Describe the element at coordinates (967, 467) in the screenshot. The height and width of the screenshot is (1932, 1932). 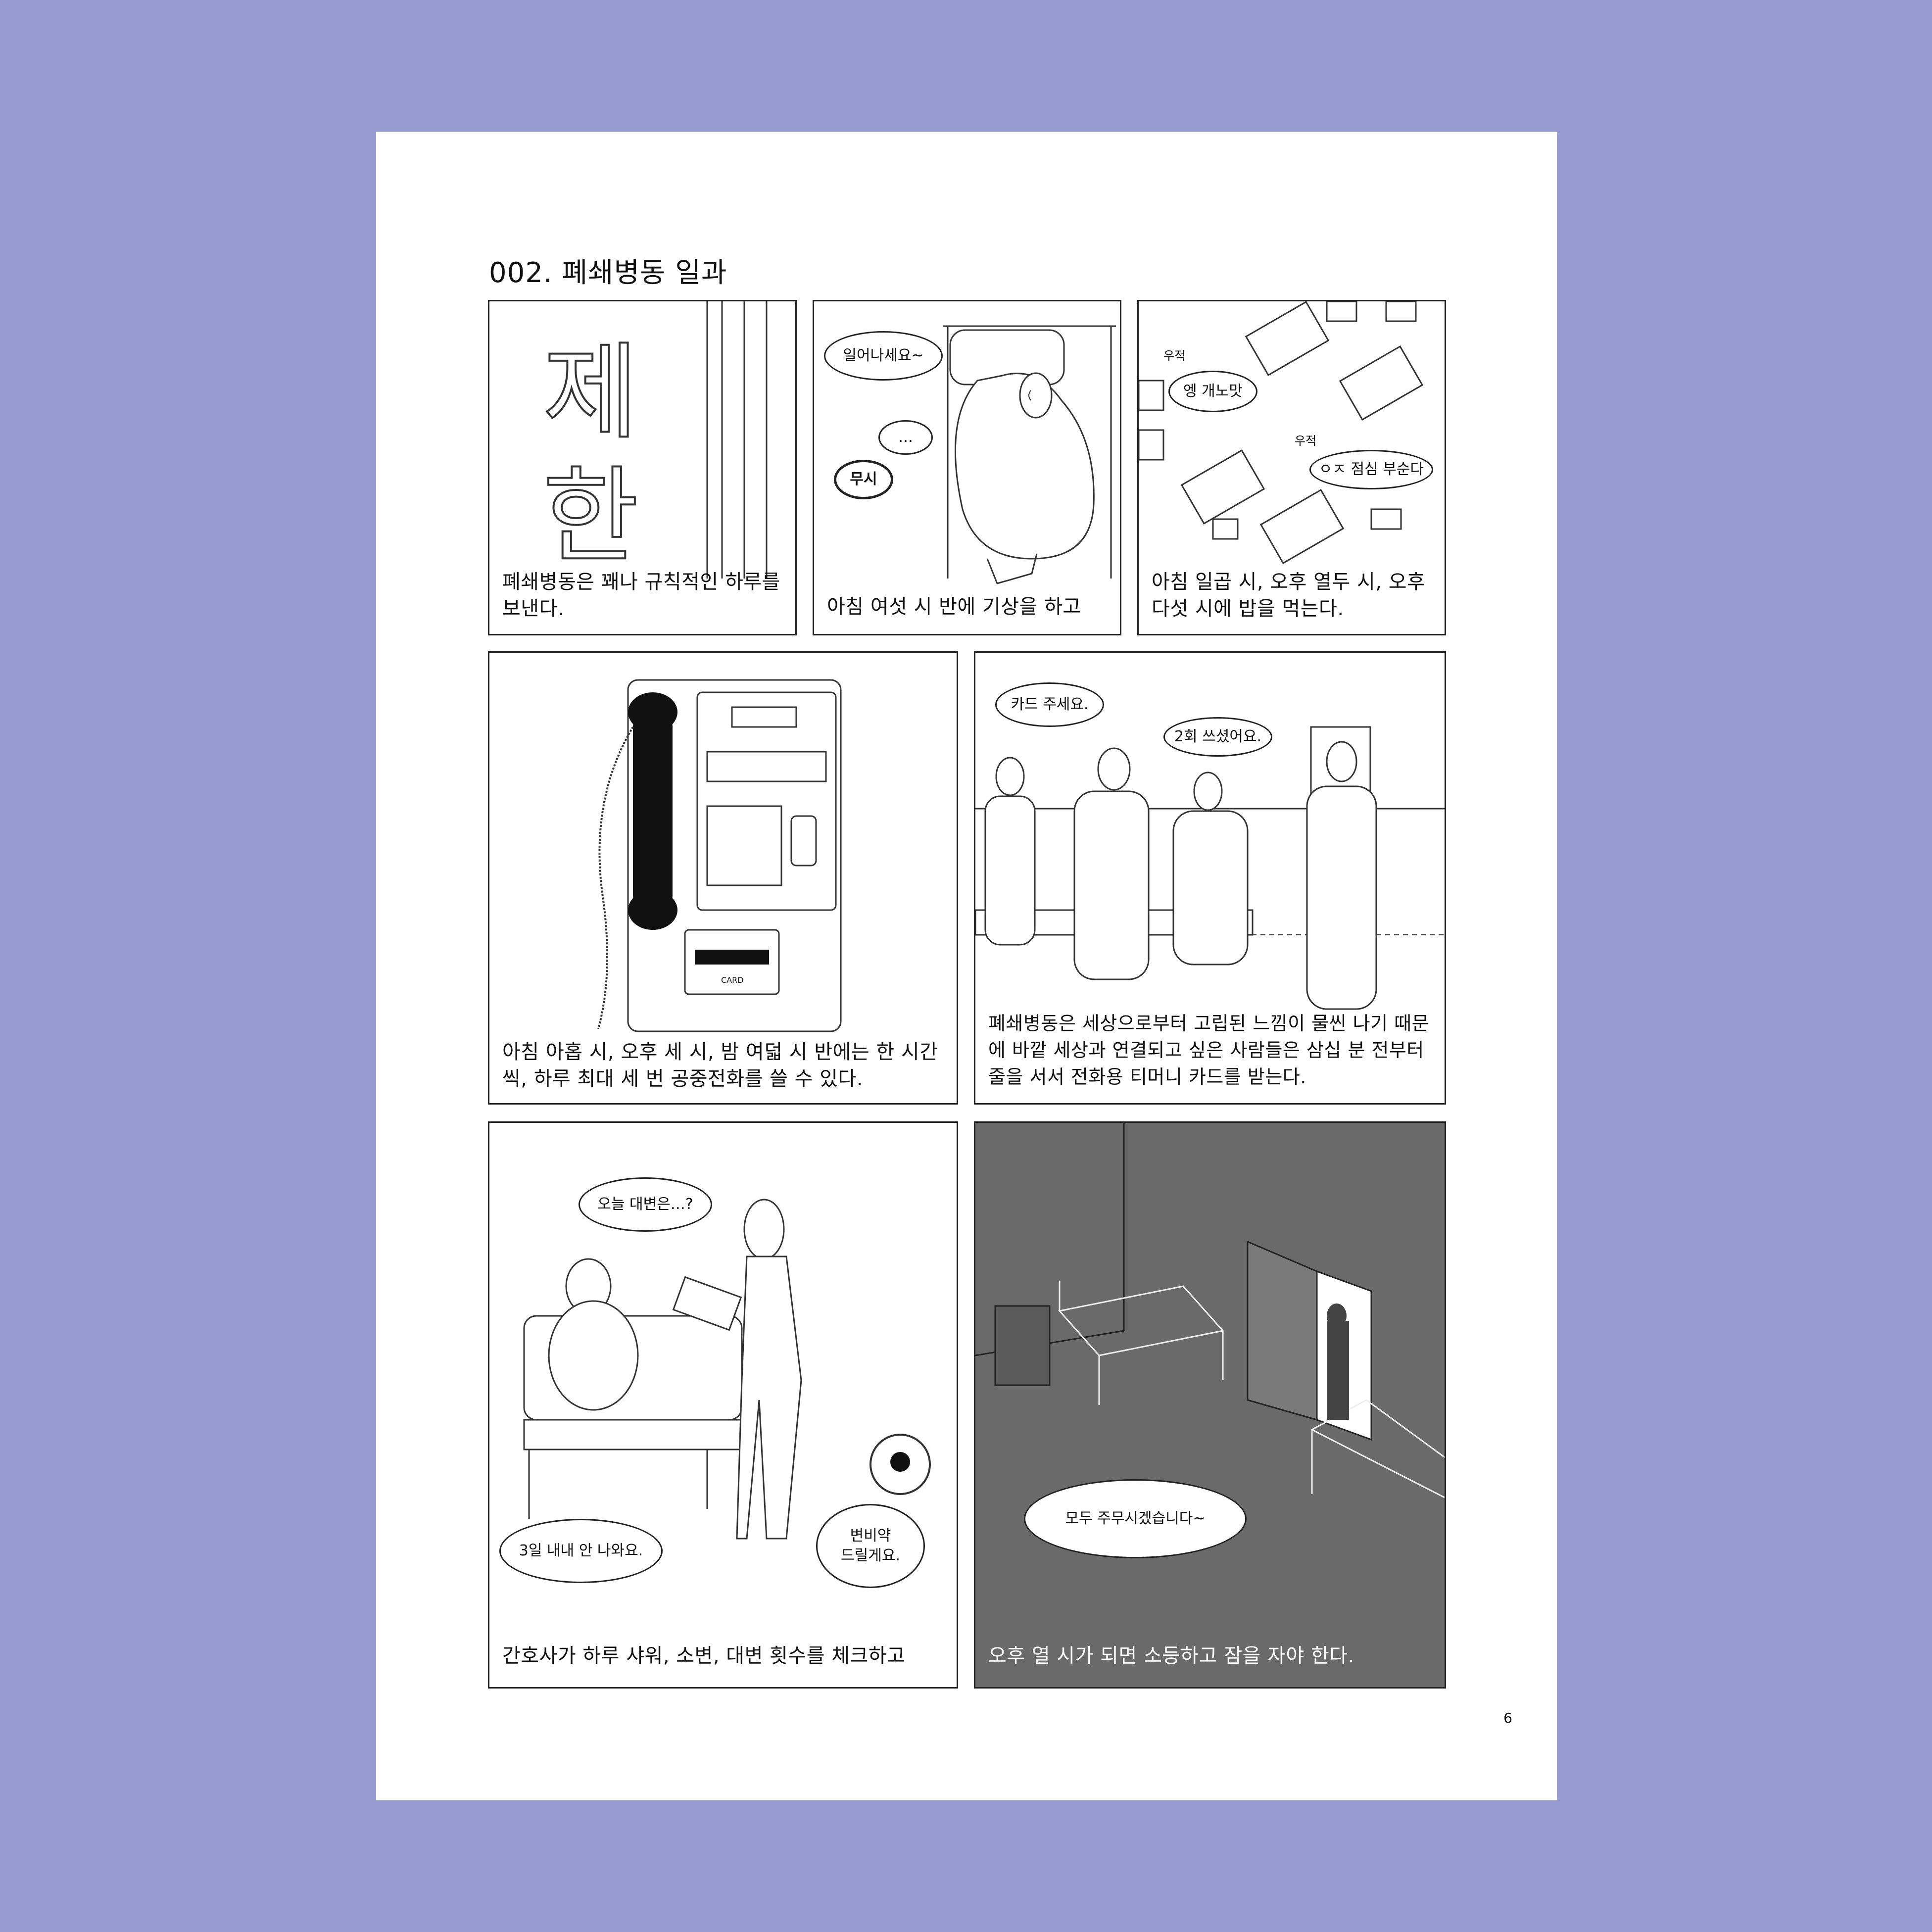
I see `panel-wake-up: 일어나세요~ … 무시 아침 여섯 시 반에 기상을 하고` at that location.